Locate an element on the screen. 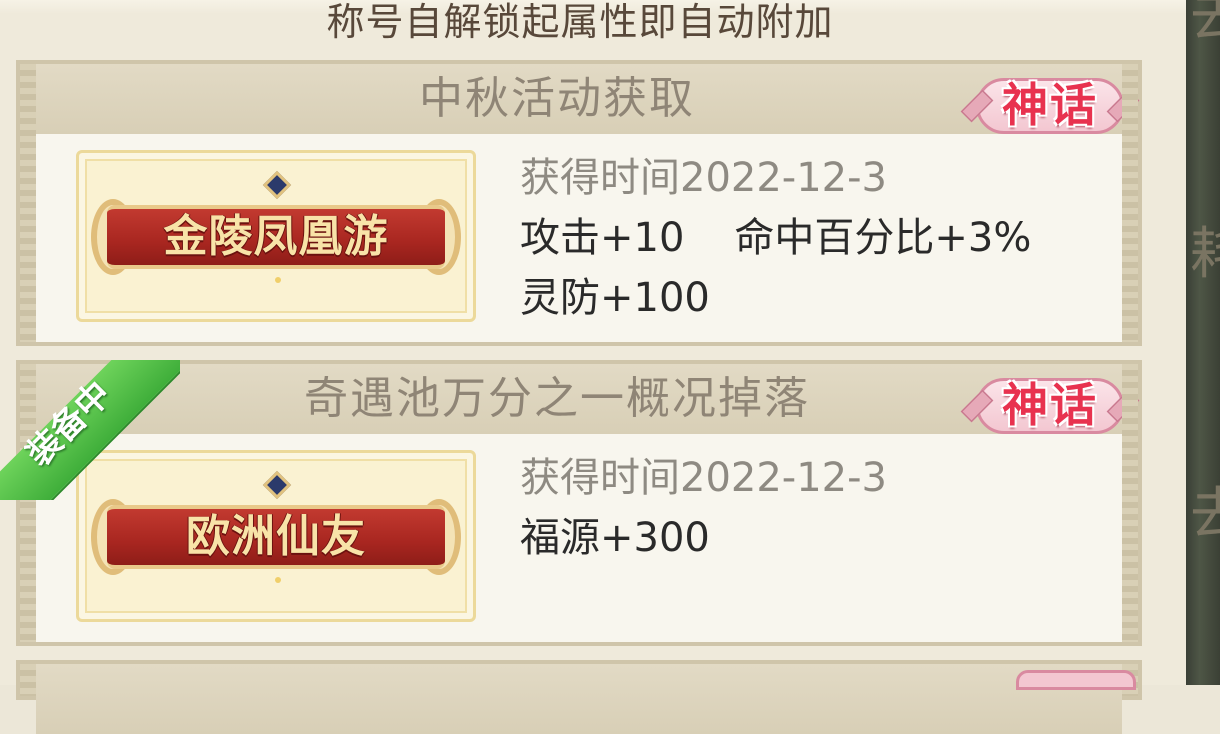  title-plaque: 金陵凤凰游 is located at coordinates (276, 236).